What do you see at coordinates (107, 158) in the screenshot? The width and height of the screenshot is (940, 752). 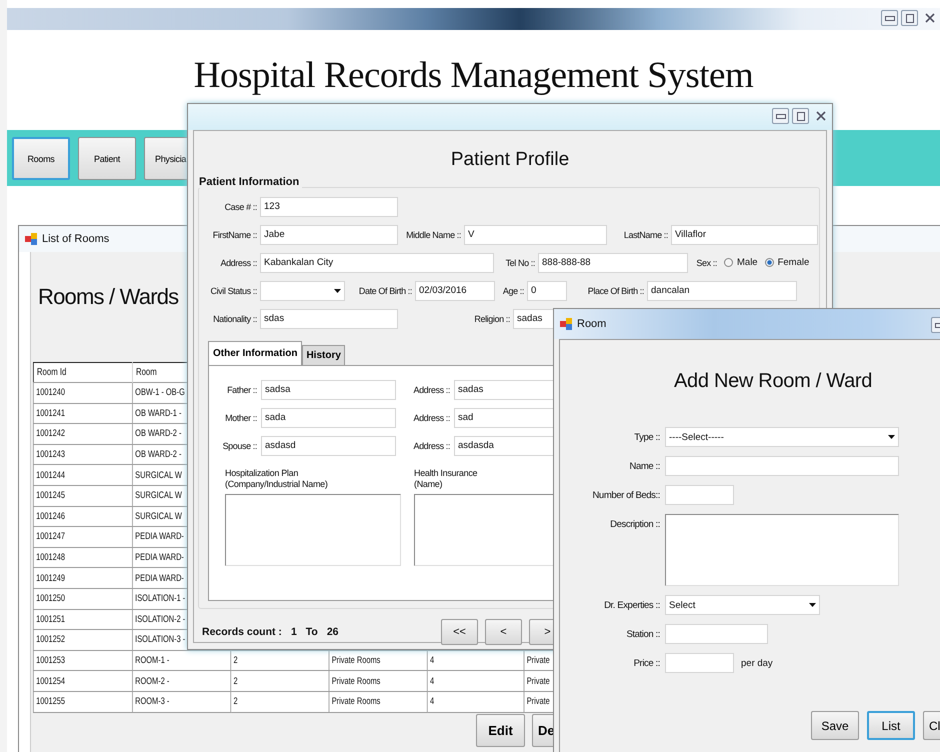 I see `nav-button: Patient` at bounding box center [107, 158].